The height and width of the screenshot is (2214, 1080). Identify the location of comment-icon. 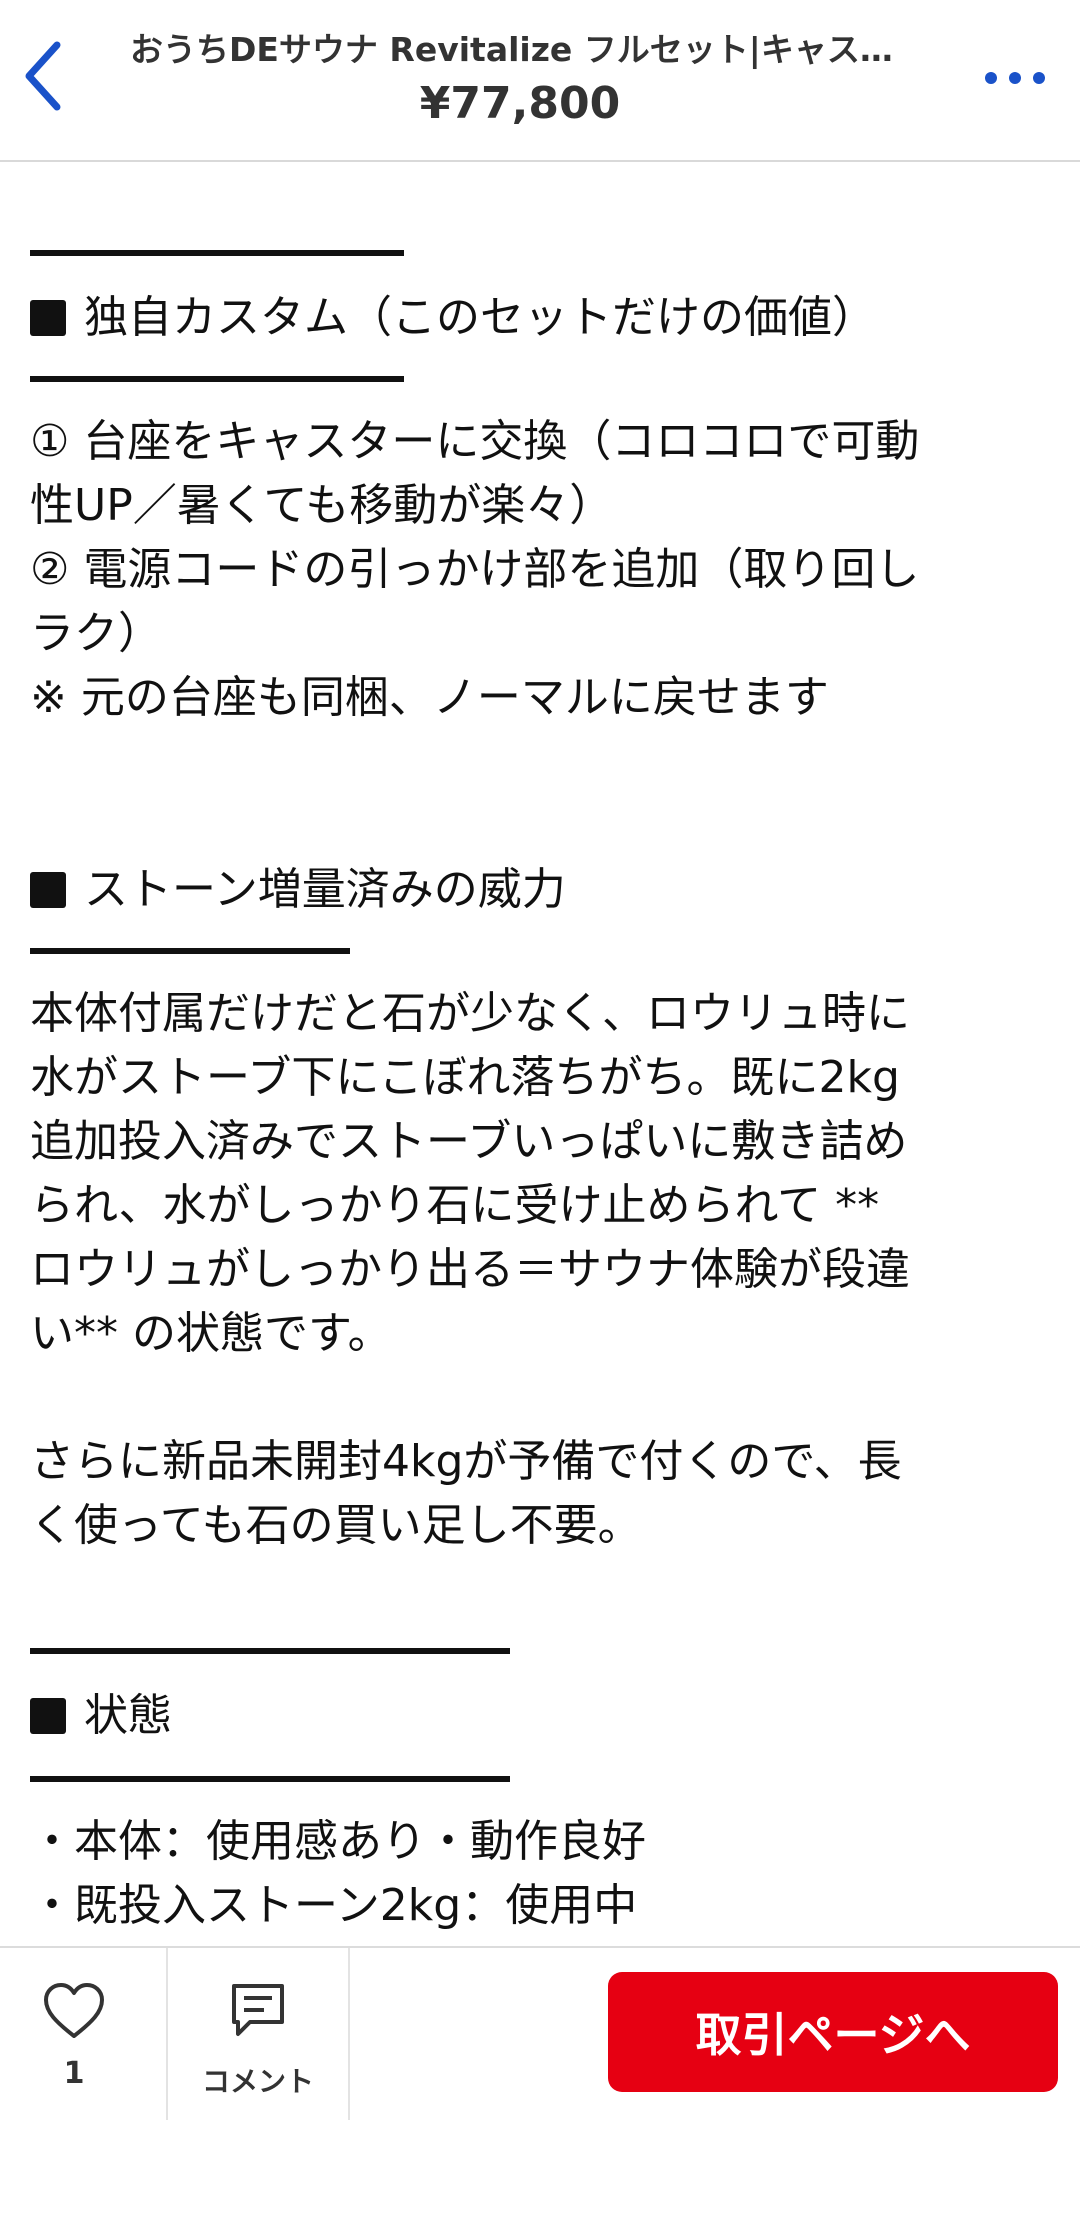
(258, 2010).